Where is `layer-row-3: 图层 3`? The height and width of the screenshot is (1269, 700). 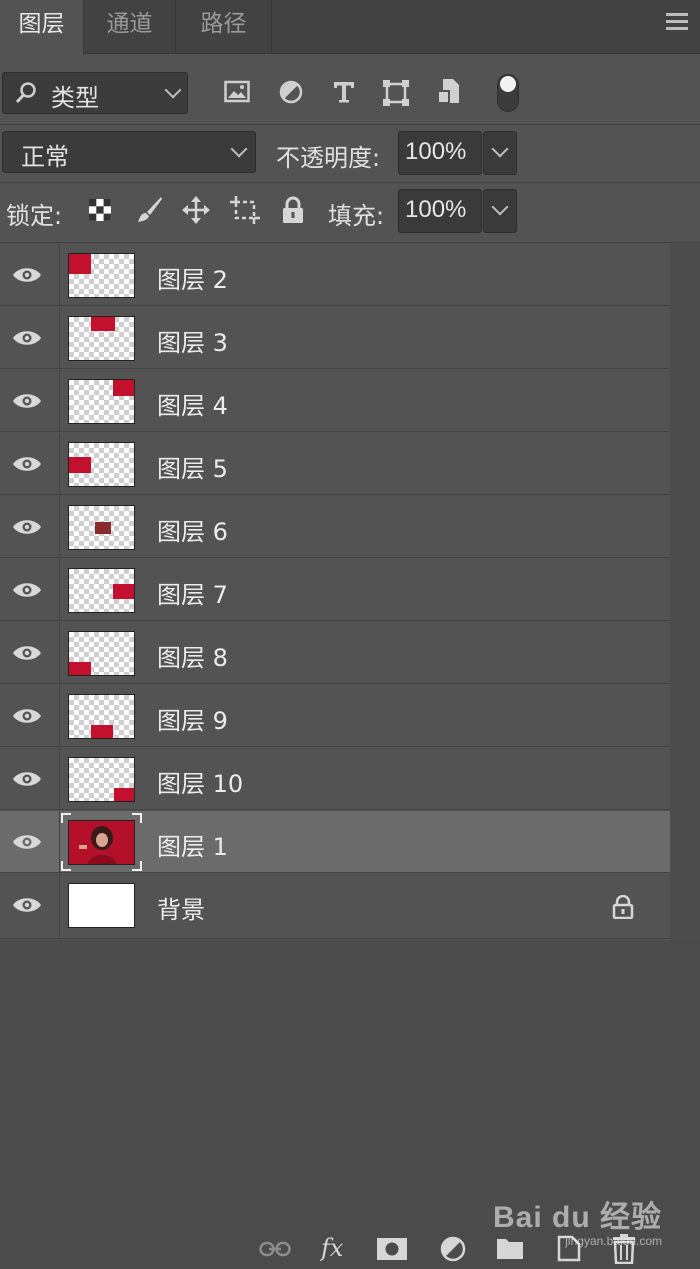 layer-row-3: 图层 3 is located at coordinates (335, 338).